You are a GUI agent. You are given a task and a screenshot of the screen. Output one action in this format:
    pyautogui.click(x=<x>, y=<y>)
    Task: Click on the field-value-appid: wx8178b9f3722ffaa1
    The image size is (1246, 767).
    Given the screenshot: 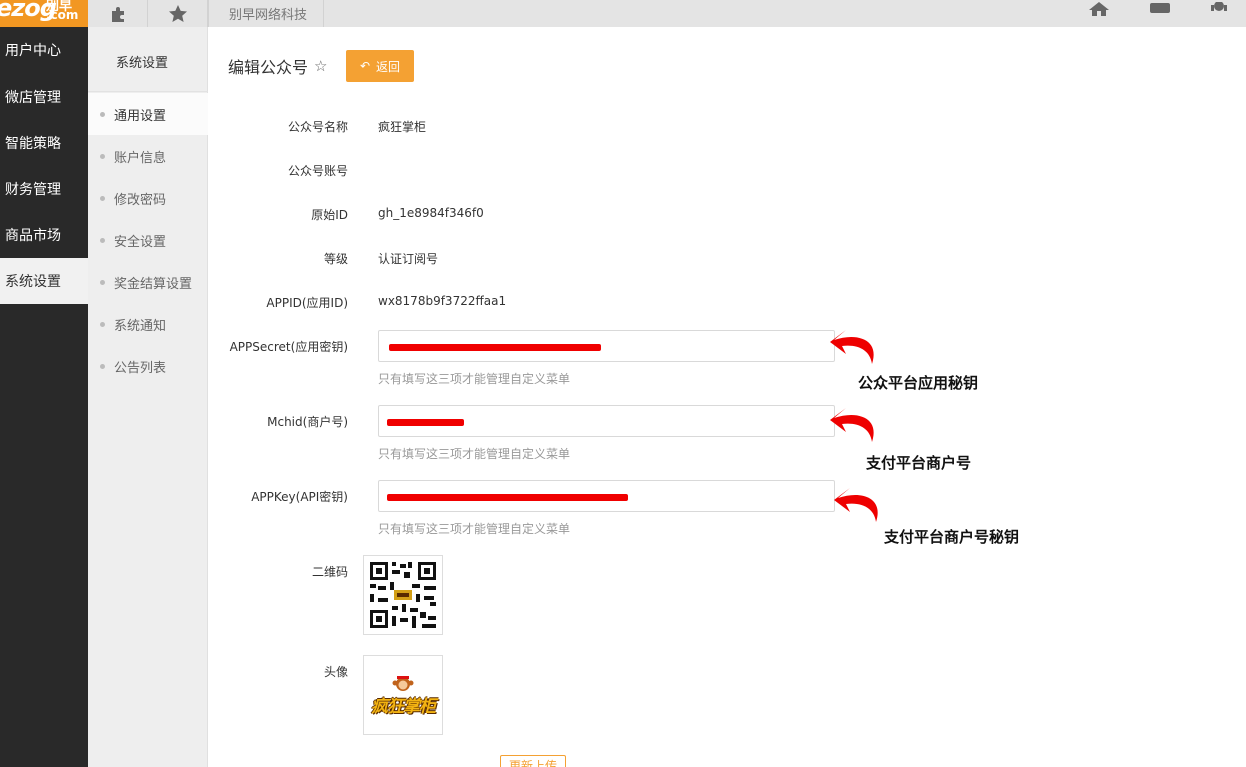 What is the action you would take?
    pyautogui.click(x=442, y=301)
    